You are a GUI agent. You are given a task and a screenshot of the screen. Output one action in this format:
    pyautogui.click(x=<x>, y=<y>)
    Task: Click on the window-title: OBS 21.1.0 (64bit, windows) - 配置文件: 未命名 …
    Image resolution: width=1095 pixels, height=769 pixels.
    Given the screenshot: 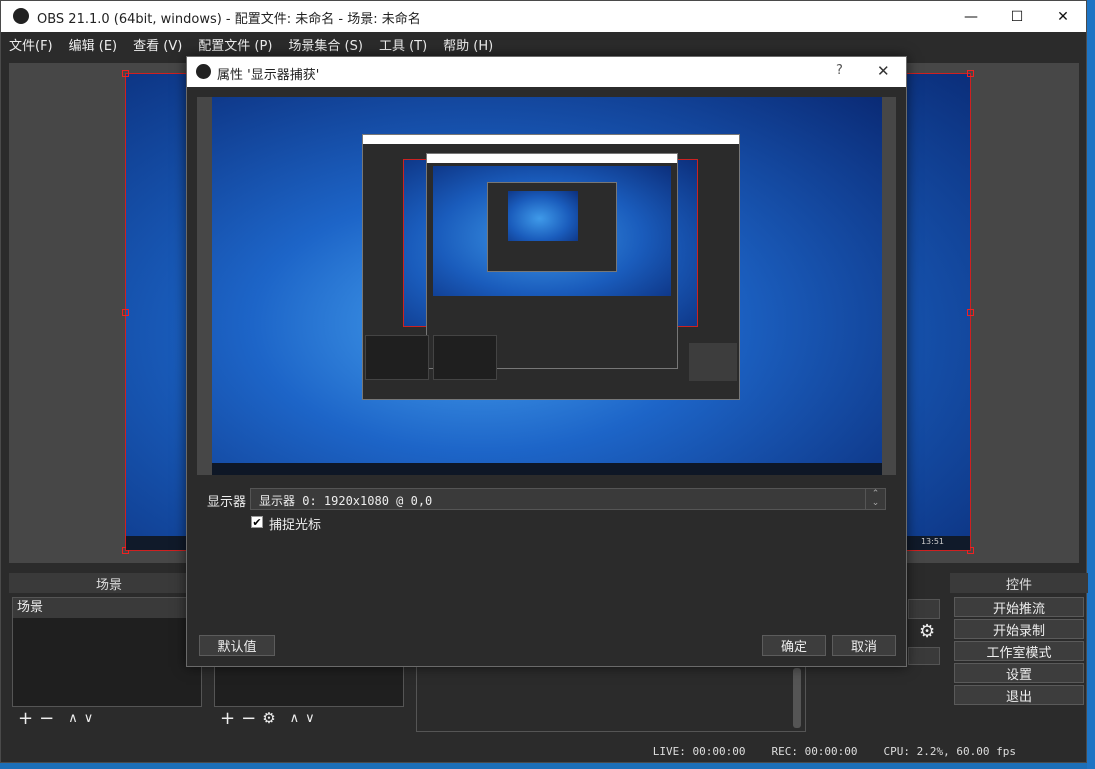 What is the action you would take?
    pyautogui.click(x=229, y=19)
    